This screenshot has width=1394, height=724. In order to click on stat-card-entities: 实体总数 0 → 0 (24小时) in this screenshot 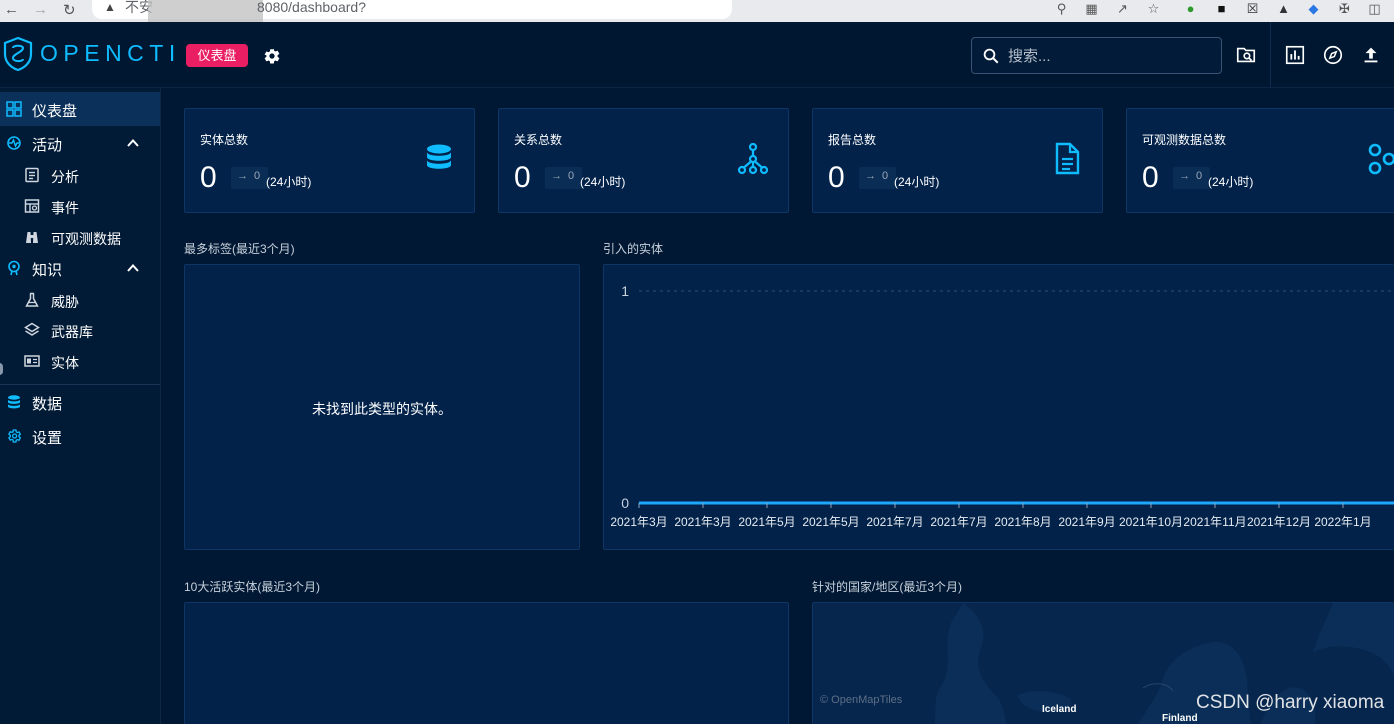, I will do `click(329, 160)`.